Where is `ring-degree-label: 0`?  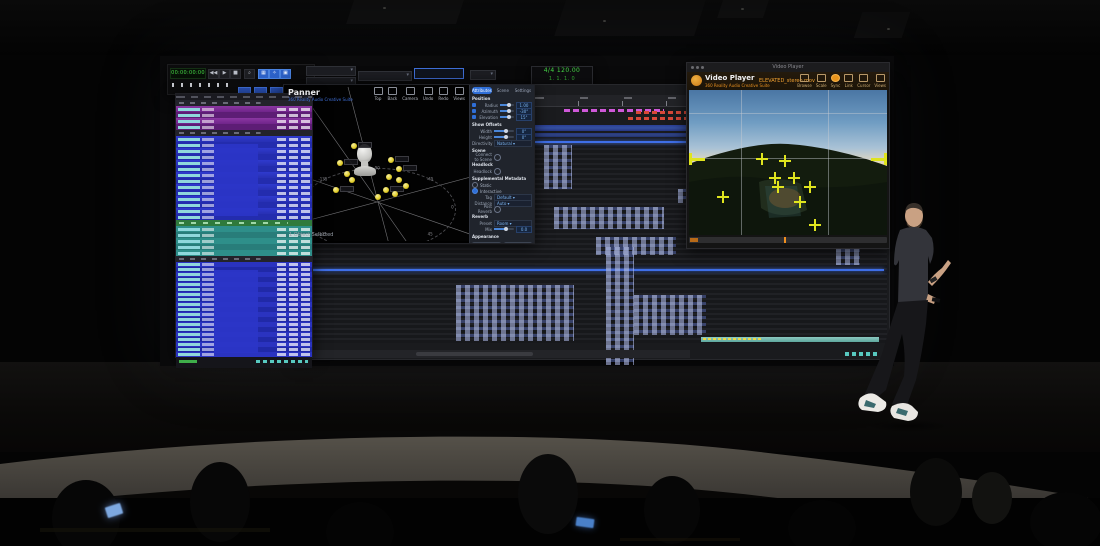 ring-degree-label: 0 is located at coordinates (452, 207).